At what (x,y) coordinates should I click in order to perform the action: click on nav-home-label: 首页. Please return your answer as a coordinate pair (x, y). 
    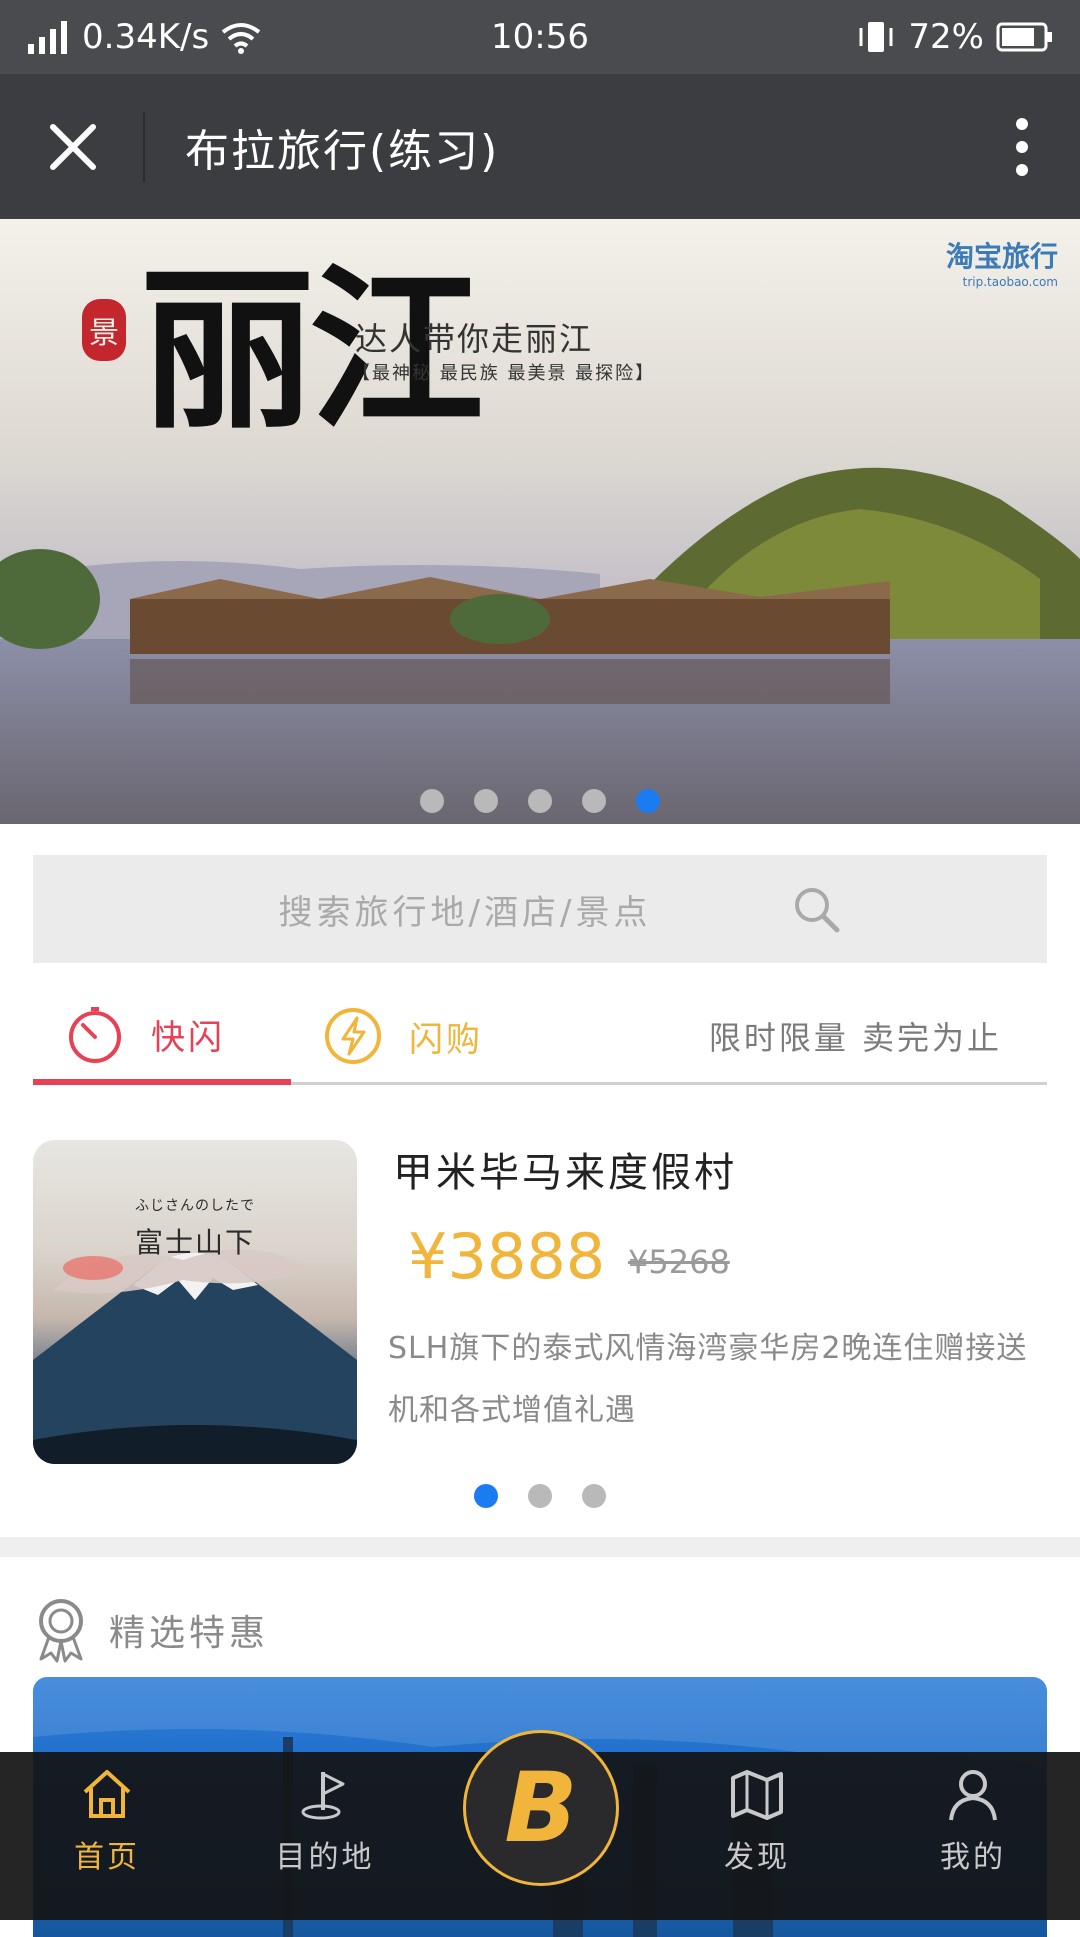
    Looking at the image, I should click on (107, 1857).